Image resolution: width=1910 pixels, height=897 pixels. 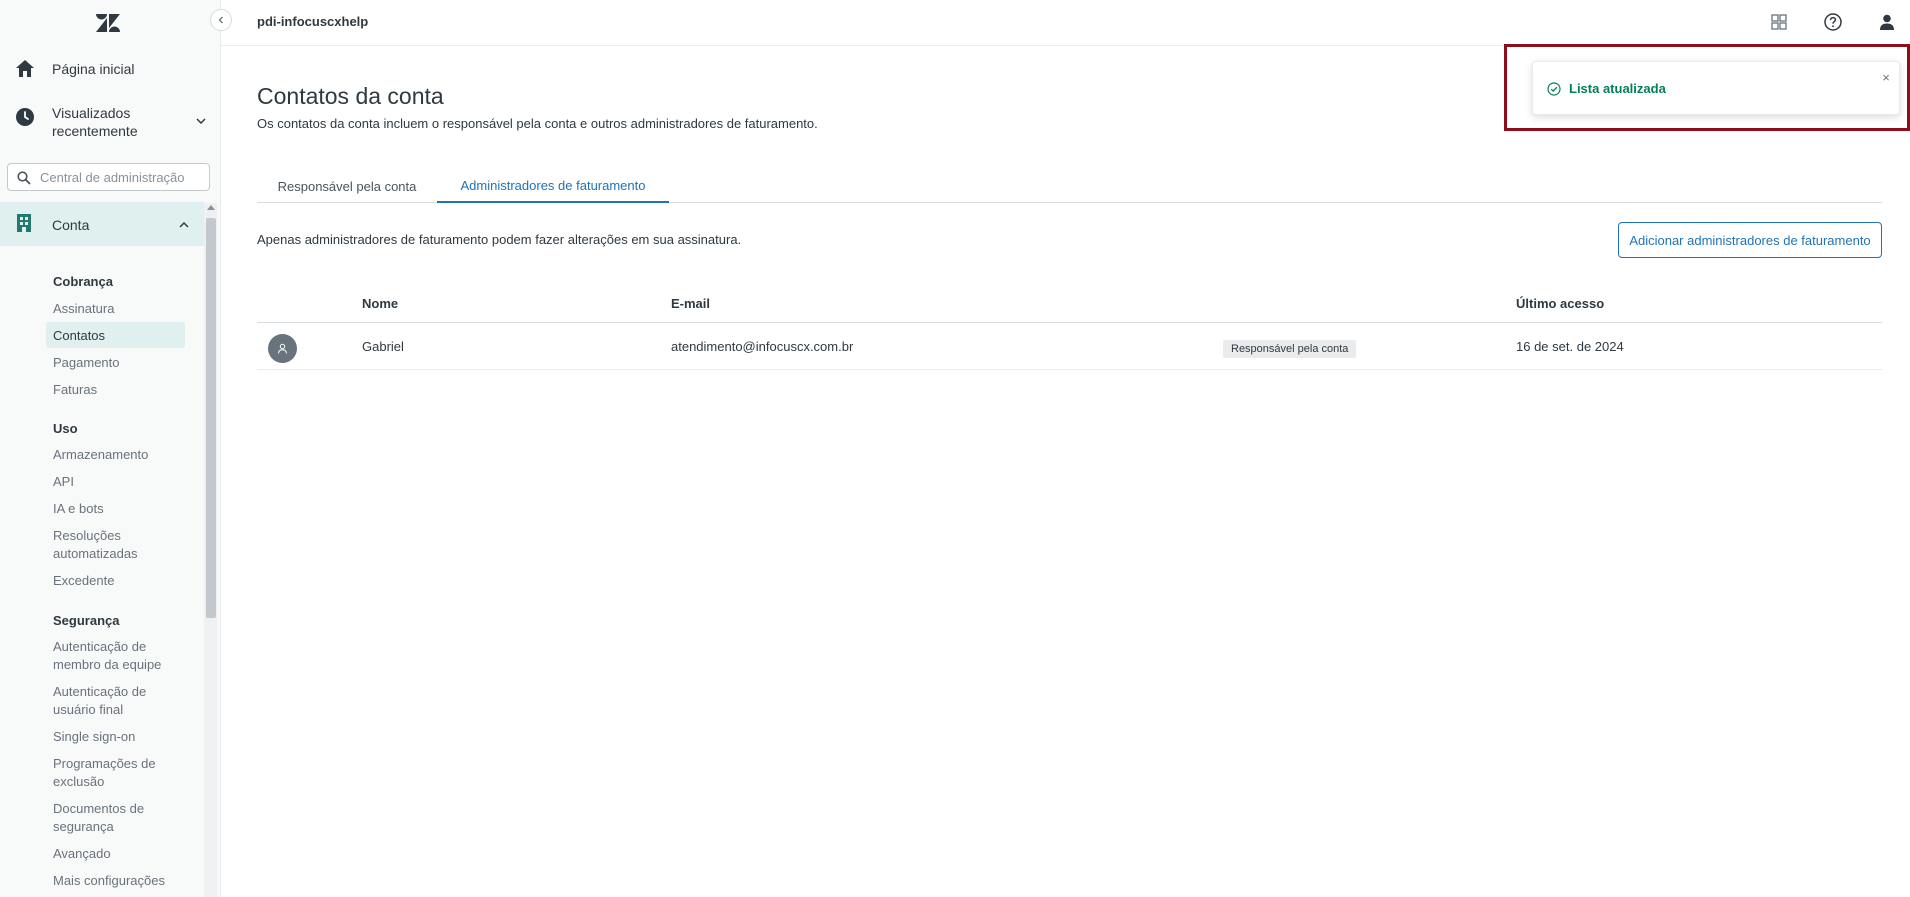 What do you see at coordinates (83, 281) in the screenshot?
I see `section-title-billing: Cobrança` at bounding box center [83, 281].